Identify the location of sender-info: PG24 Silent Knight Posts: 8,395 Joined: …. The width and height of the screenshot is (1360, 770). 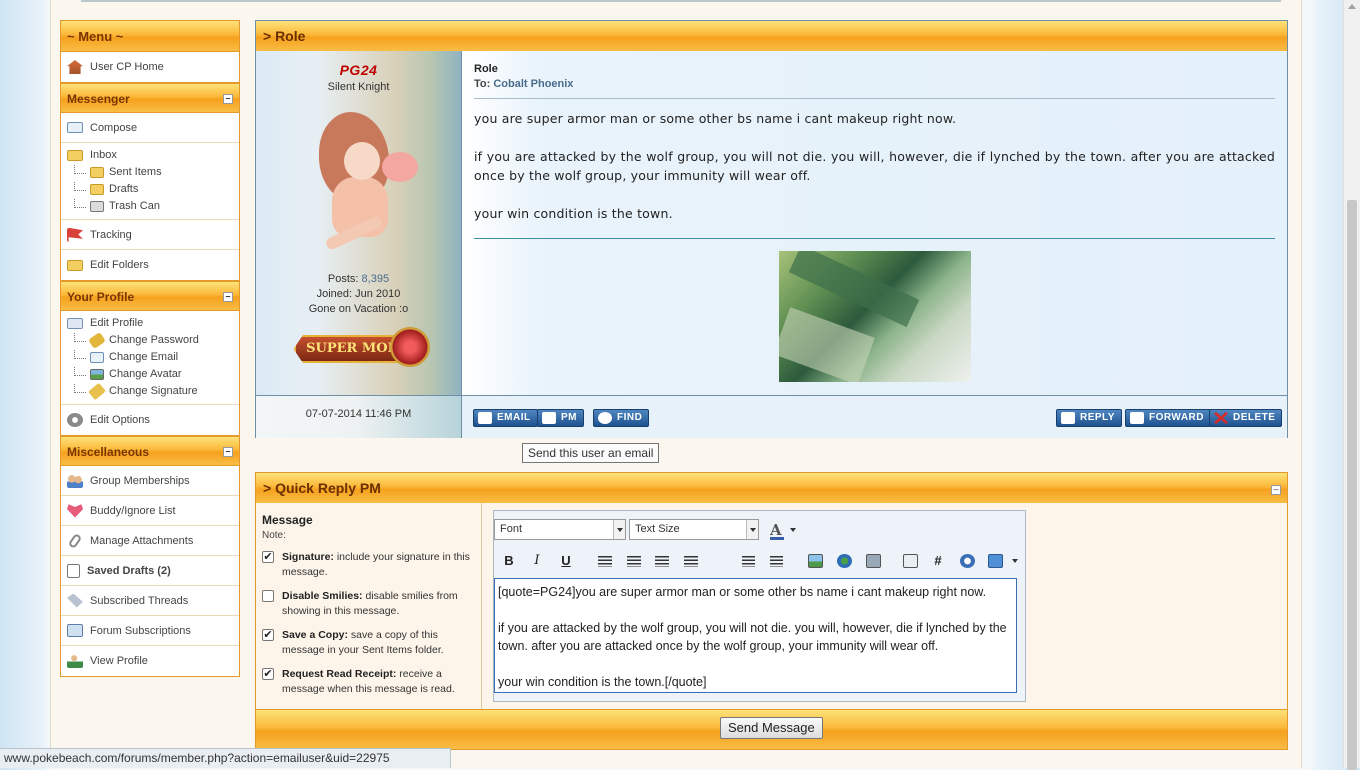
(359, 223).